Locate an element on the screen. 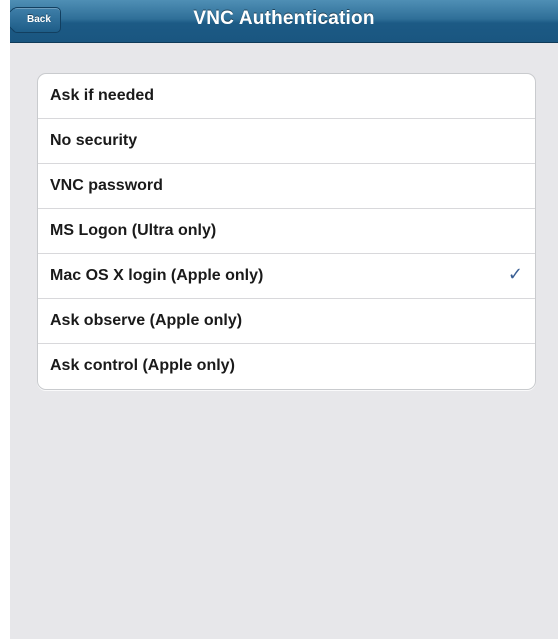 The width and height of the screenshot is (558, 639). option-label: VNC password is located at coordinates (106, 185).